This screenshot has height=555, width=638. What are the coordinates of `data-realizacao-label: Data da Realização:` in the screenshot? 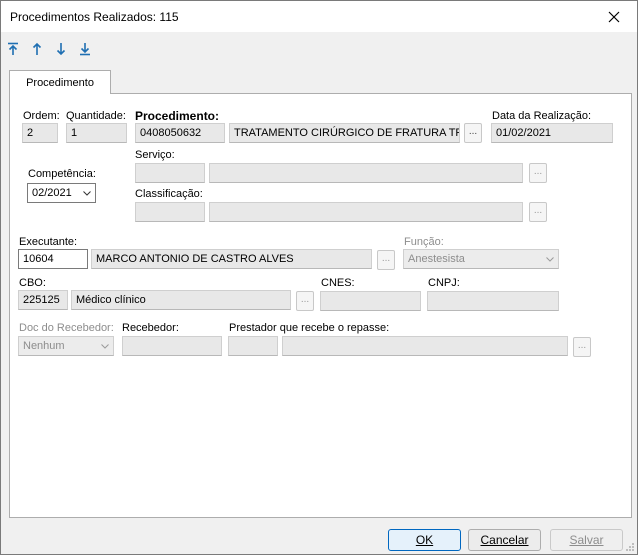 It's located at (542, 116).